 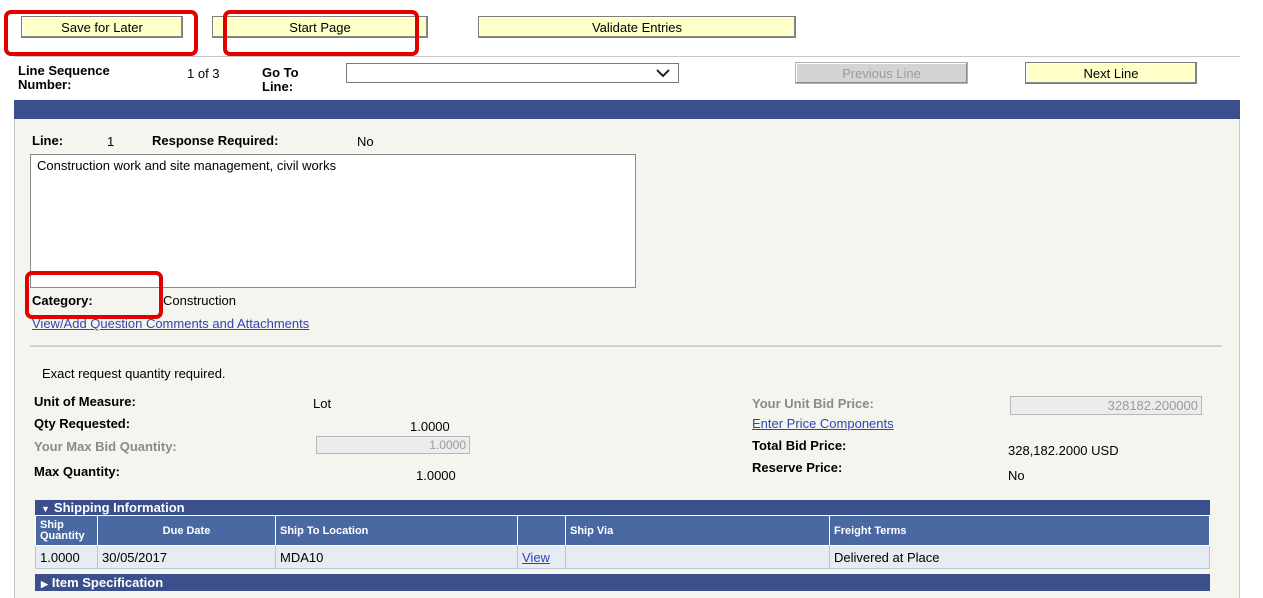 I want to click on line-sequence-label: Line Sequence Number:, so click(x=64, y=77).